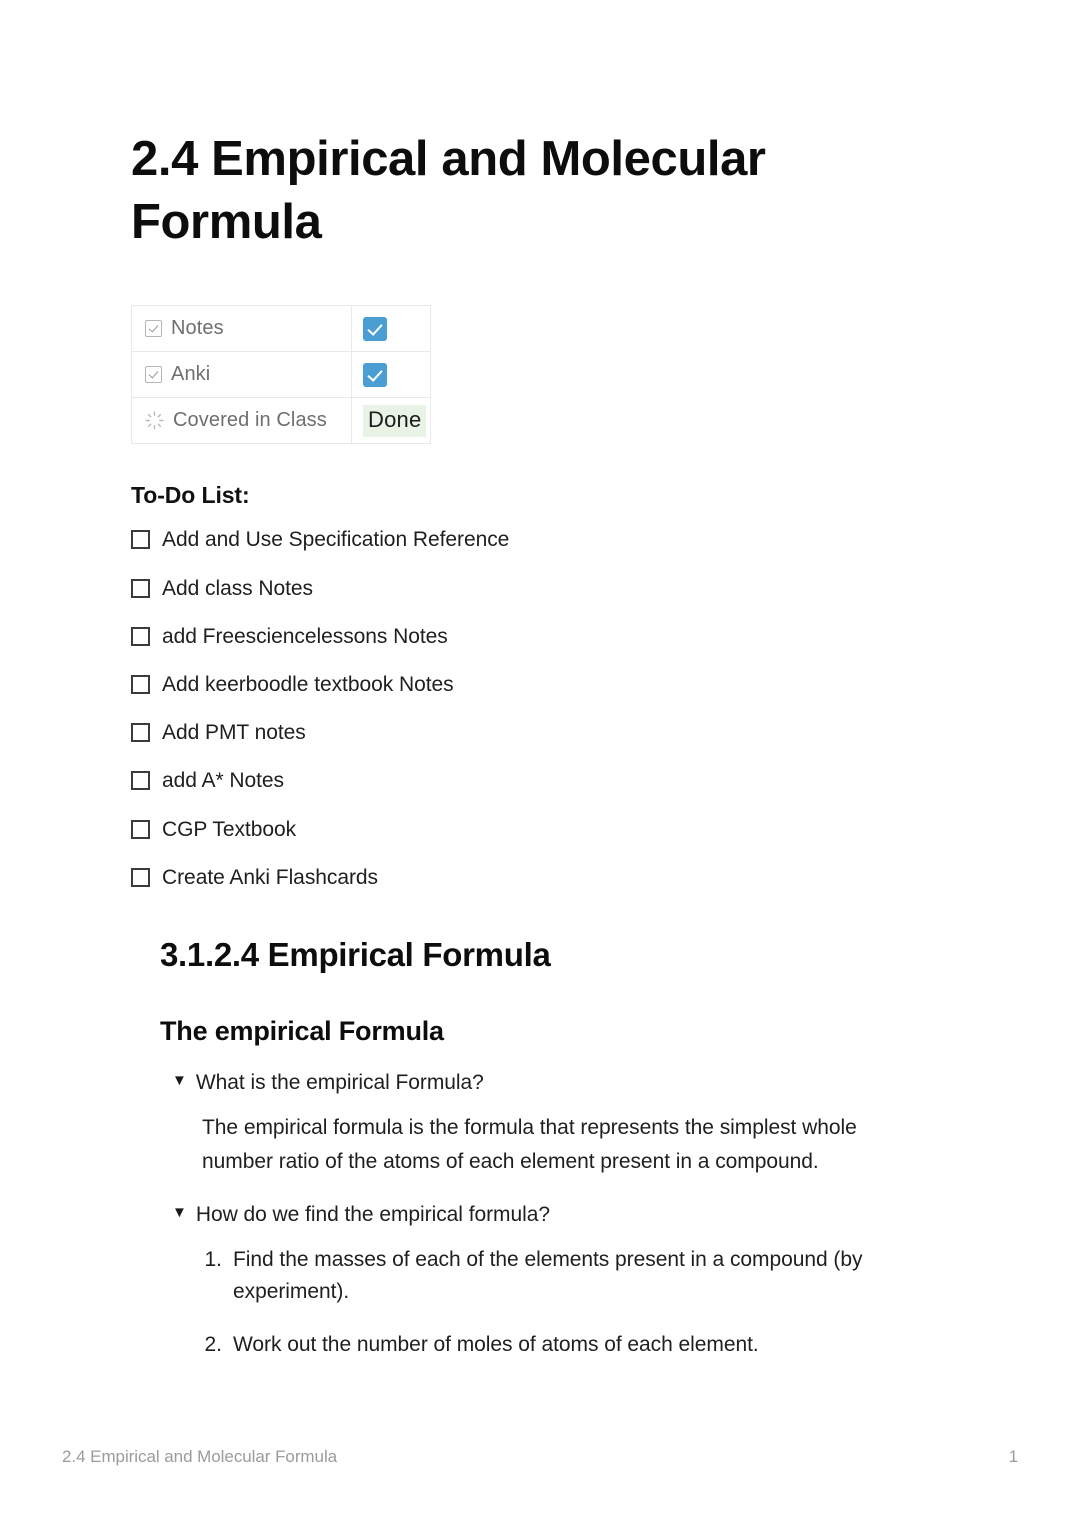 This screenshot has width=1080, height=1528. I want to click on property-label: Anki, so click(191, 374).